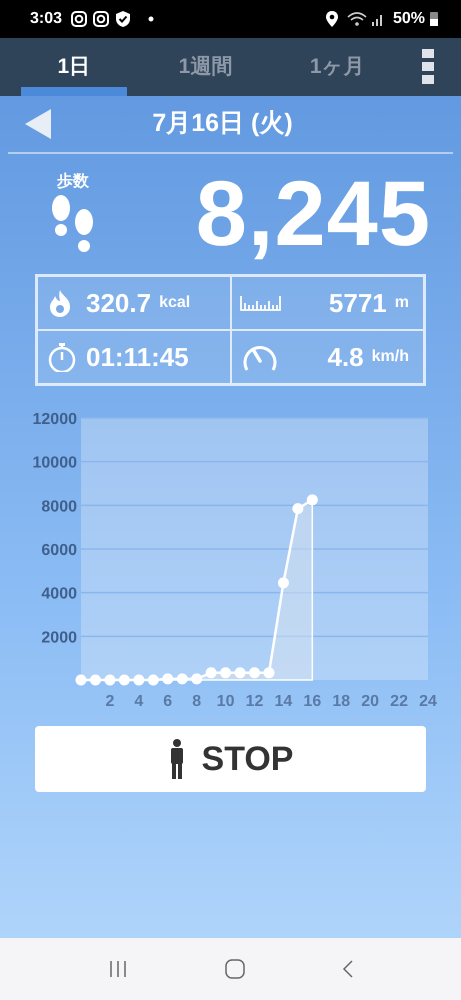 Image resolution: width=461 pixels, height=1000 pixels. Describe the element at coordinates (408, 19) in the screenshot. I see `battery-percent: 50%` at that location.